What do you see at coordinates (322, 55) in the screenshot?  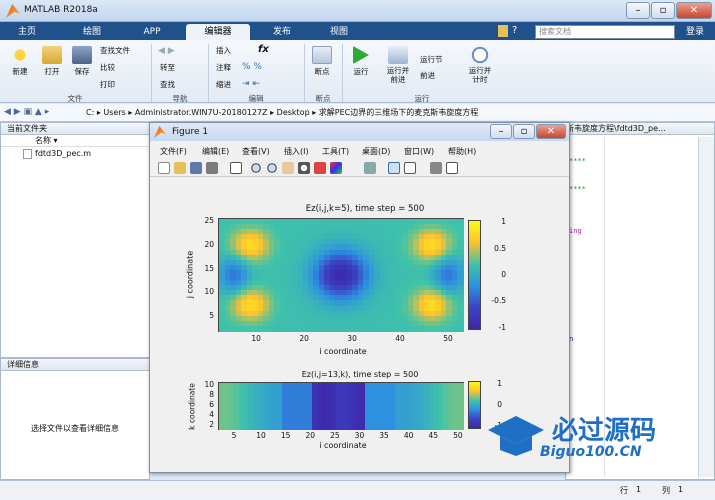 I see `breakpoint-icon` at bounding box center [322, 55].